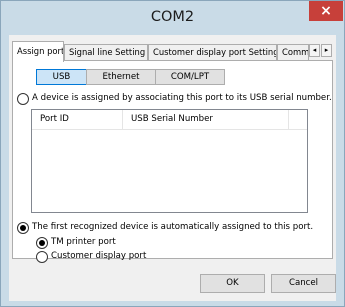  Describe the element at coordinates (42, 257) in the screenshot. I see `radio-customer-display-port` at that location.